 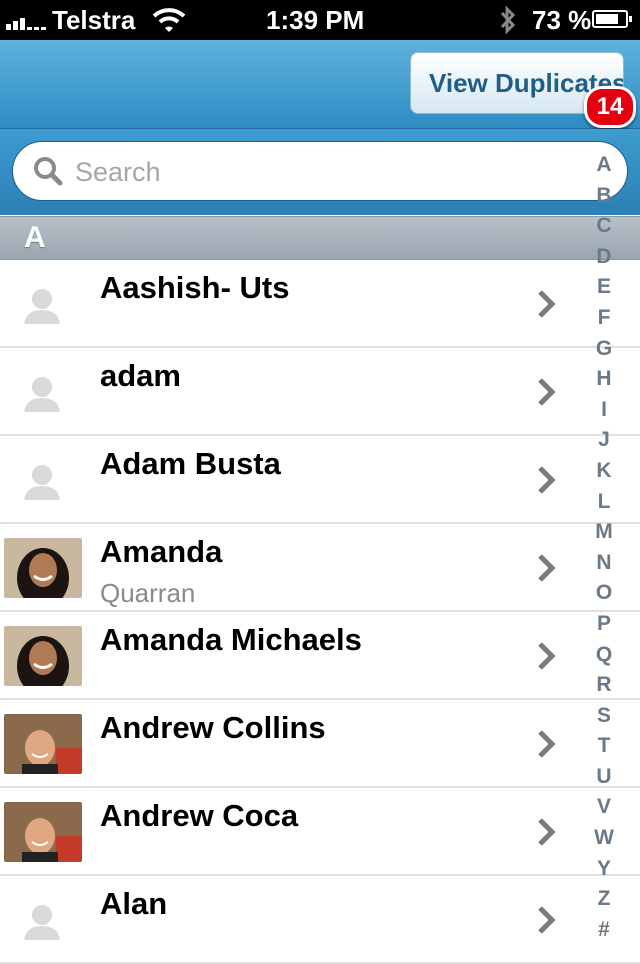 What do you see at coordinates (604, 410) in the screenshot?
I see `index-letter: I` at bounding box center [604, 410].